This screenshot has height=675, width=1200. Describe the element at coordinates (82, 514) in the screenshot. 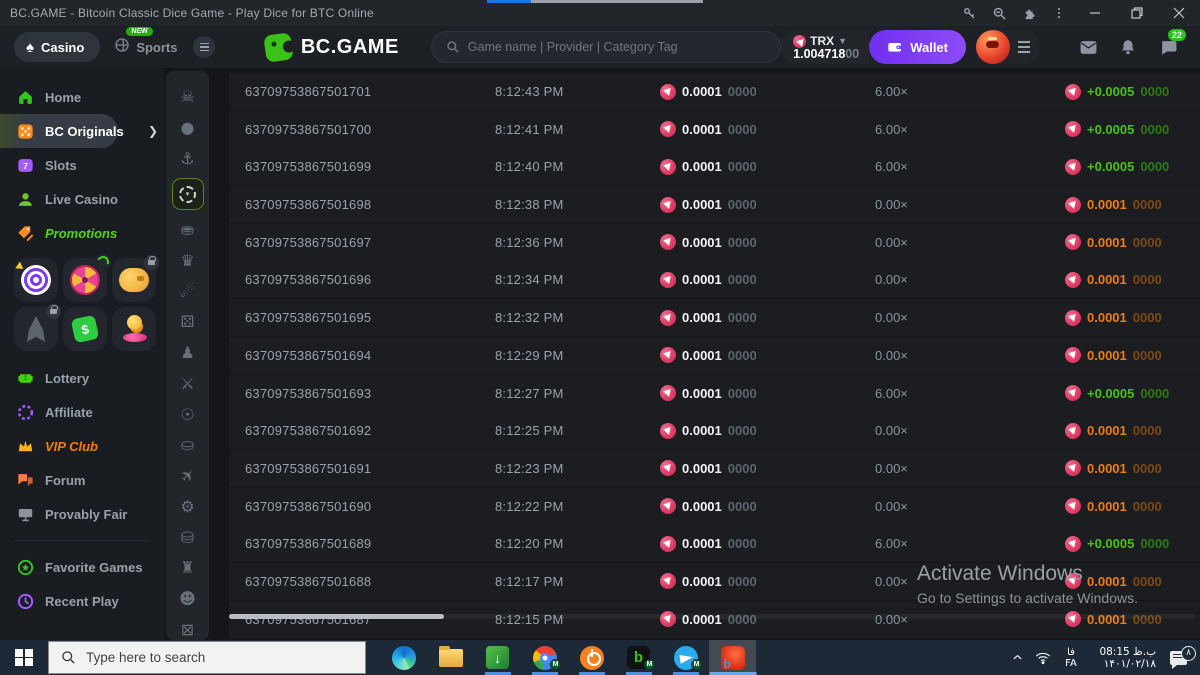

I see `sidebar-item-provably-fair: Provably Fair` at that location.